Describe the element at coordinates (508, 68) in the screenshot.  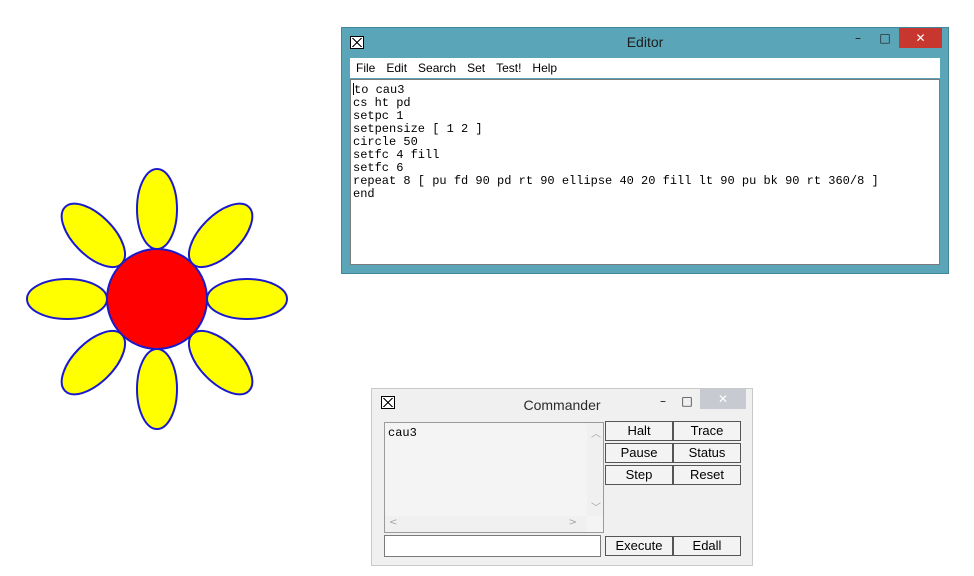
I see `menu-test: Test!` at that location.